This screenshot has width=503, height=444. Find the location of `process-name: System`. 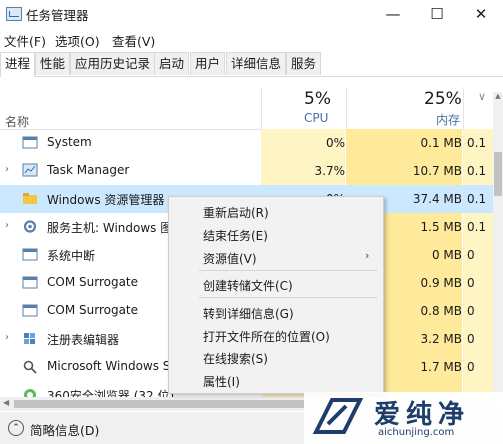

process-name: System is located at coordinates (69, 142).